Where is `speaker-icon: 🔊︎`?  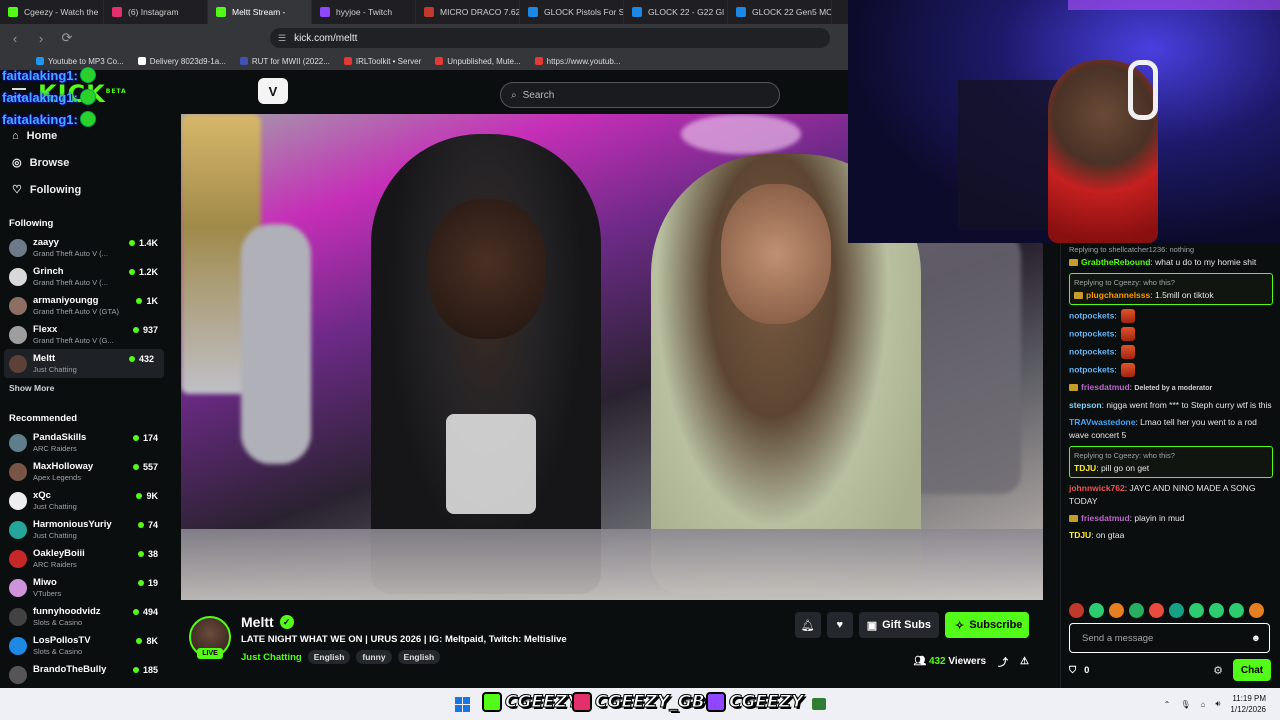
speaker-icon: 🔊︎ is located at coordinates (1217, 704).